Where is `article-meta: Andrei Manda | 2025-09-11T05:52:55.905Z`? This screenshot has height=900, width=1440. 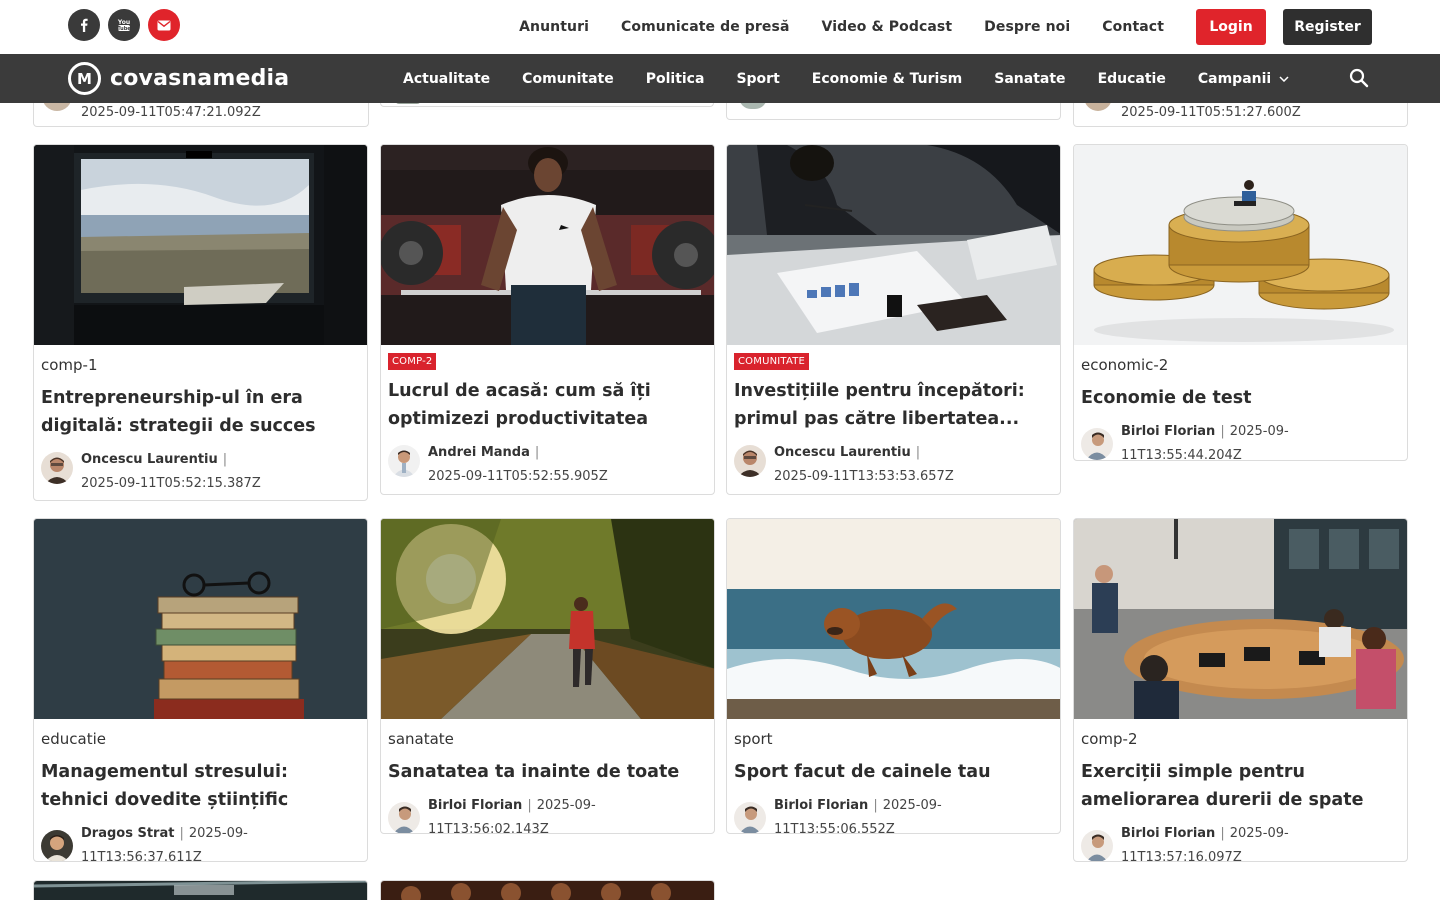
article-meta: Andrei Manda | 2025-09-11T05:52:55.905Z is located at coordinates (547, 465).